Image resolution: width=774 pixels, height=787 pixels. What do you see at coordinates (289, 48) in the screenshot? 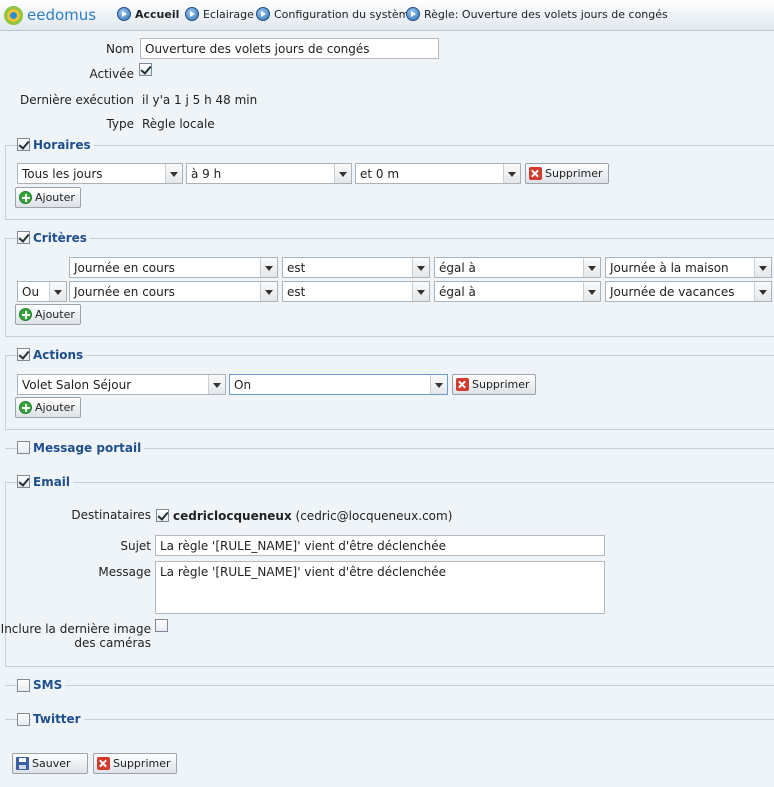
I see `nom-input: Ouverture des volets jours de congés` at bounding box center [289, 48].